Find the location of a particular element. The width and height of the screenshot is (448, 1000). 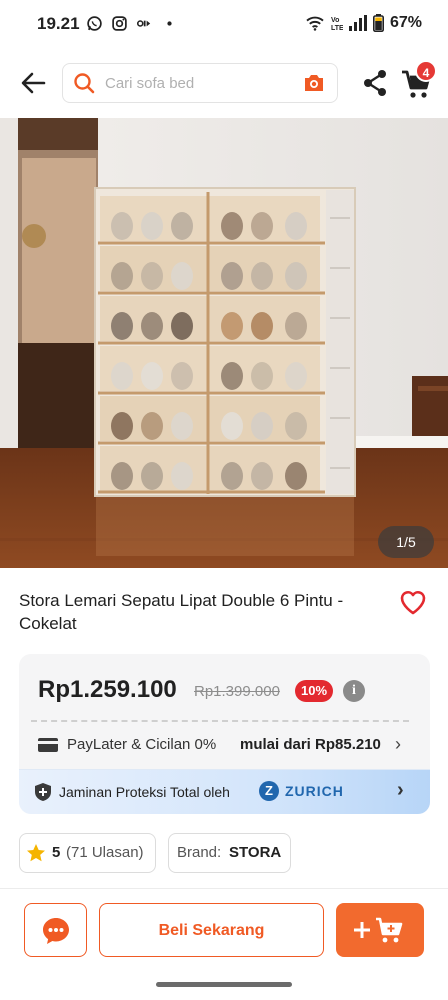

search-input is located at coordinates (200, 83).